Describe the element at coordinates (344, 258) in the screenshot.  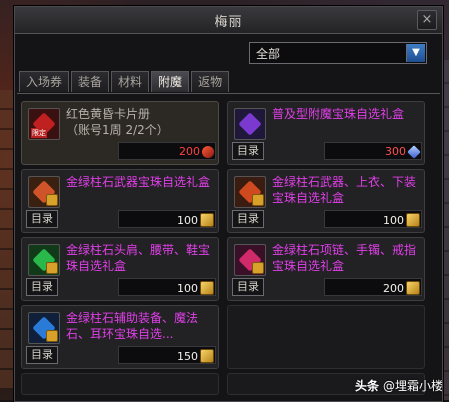
I see `item-name: 金绿柱石项链、手镯、戒指宝珠自选礼盒` at that location.